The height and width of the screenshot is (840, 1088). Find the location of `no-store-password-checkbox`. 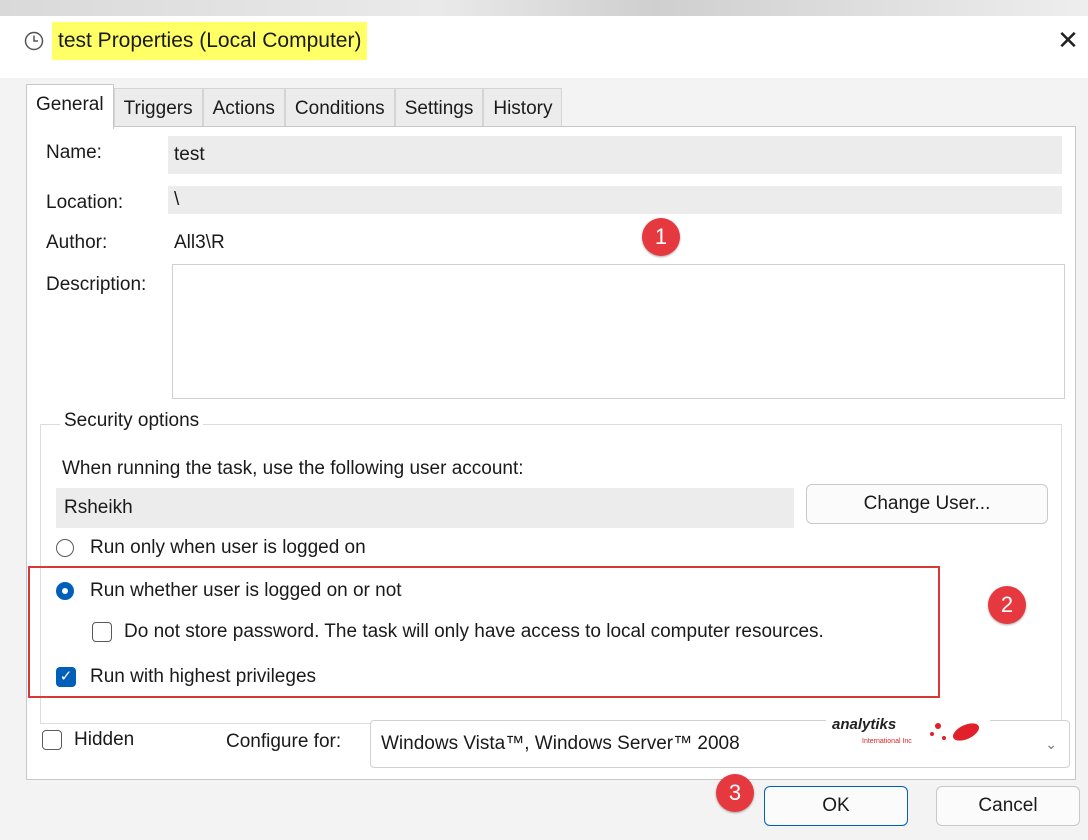

no-store-password-checkbox is located at coordinates (102, 632).